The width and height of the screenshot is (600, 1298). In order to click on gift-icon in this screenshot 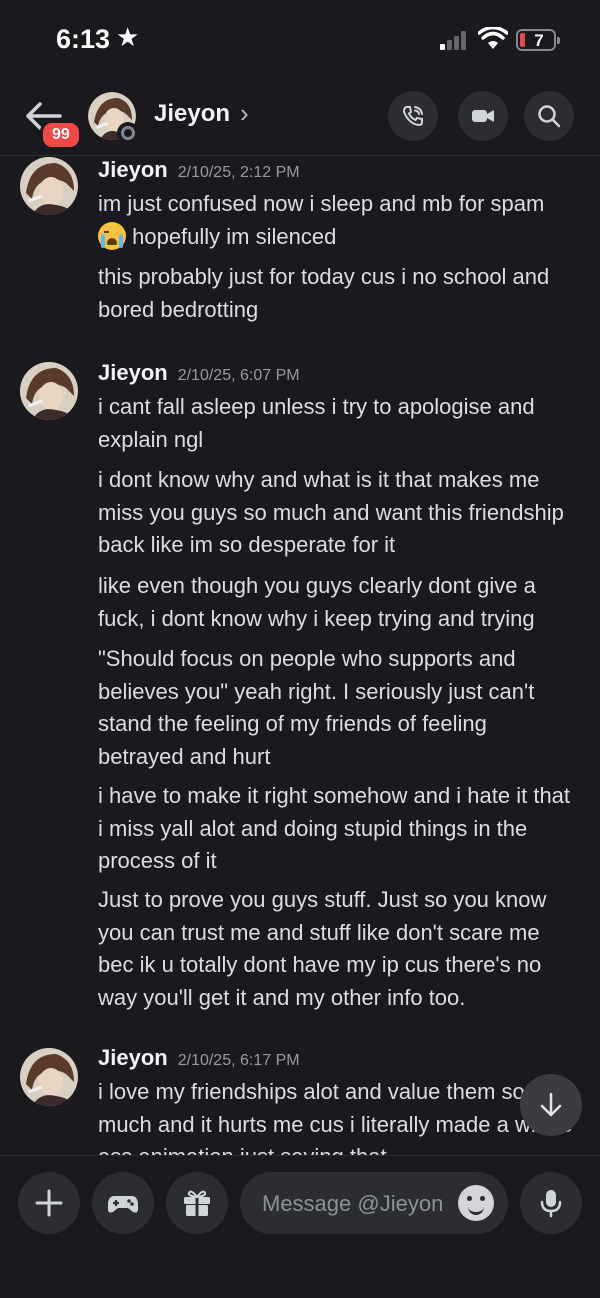, I will do `click(197, 1203)`.